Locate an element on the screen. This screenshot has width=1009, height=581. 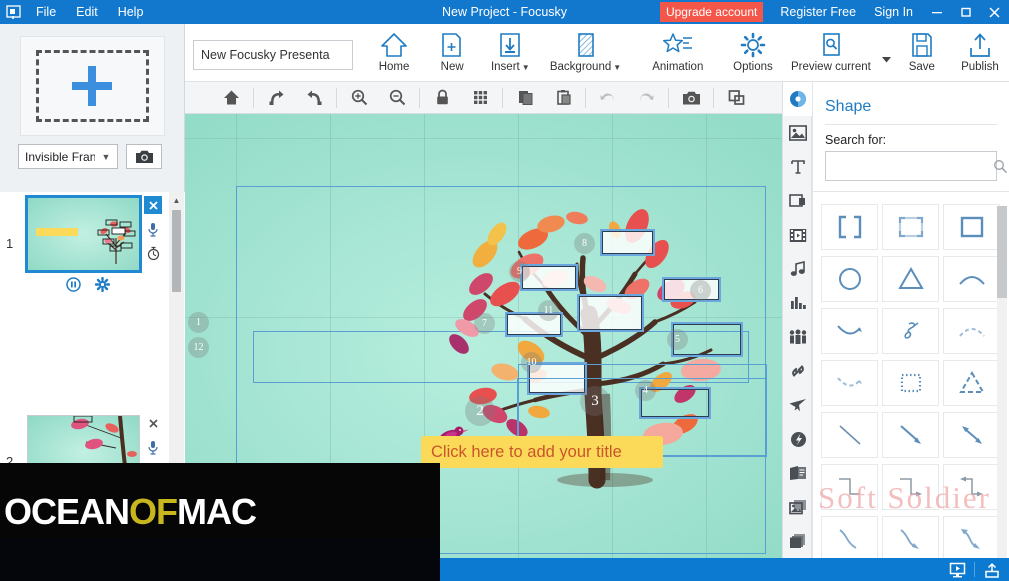
grid-icon is located at coordinates (480, 98).